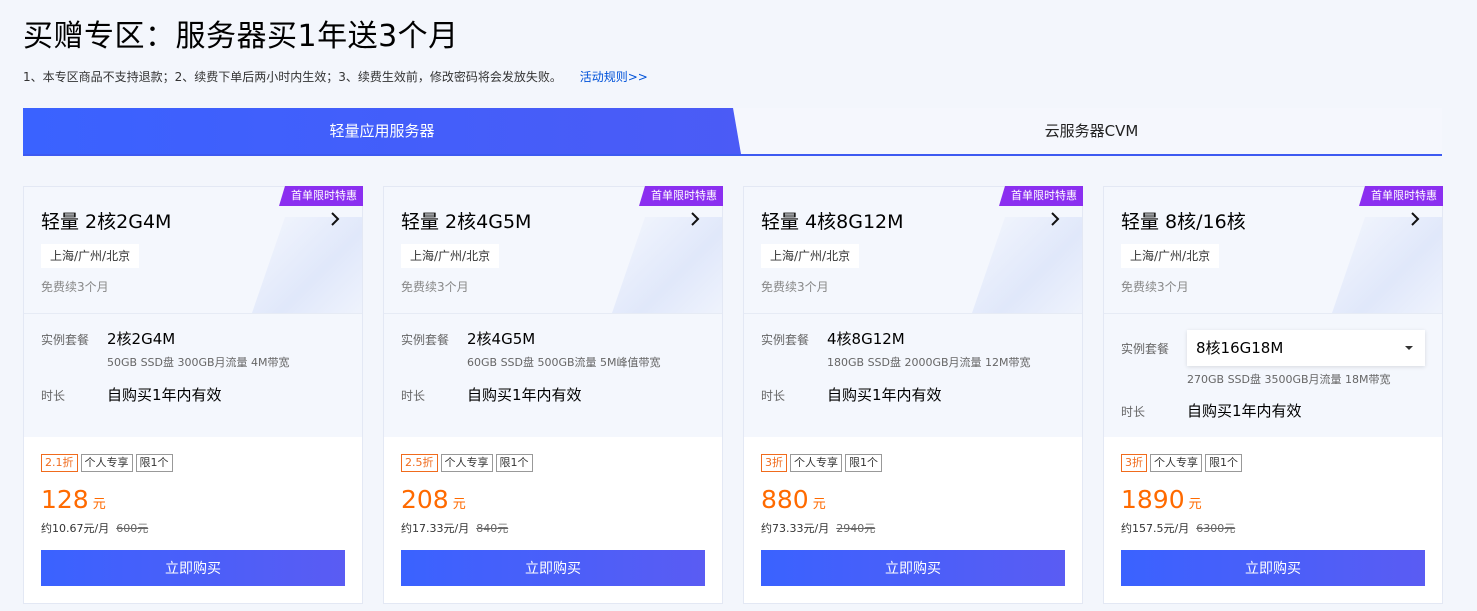 The width and height of the screenshot is (1477, 611). Describe the element at coordinates (856, 528) in the screenshot. I see `original-price: 2940元` at that location.